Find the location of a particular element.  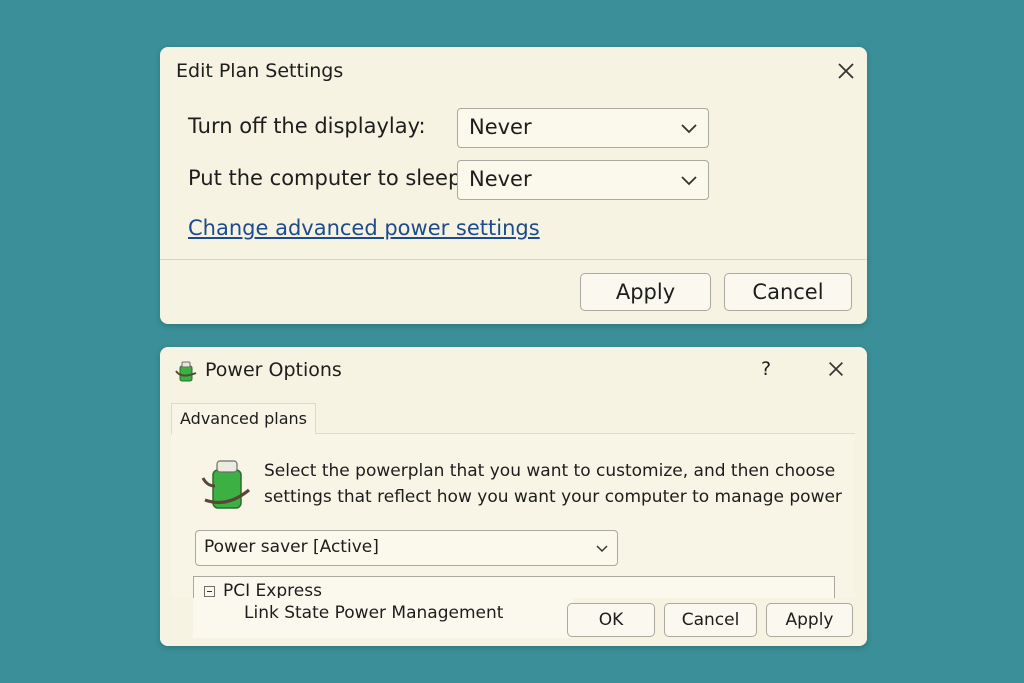

footer-divider is located at coordinates (513, 259).